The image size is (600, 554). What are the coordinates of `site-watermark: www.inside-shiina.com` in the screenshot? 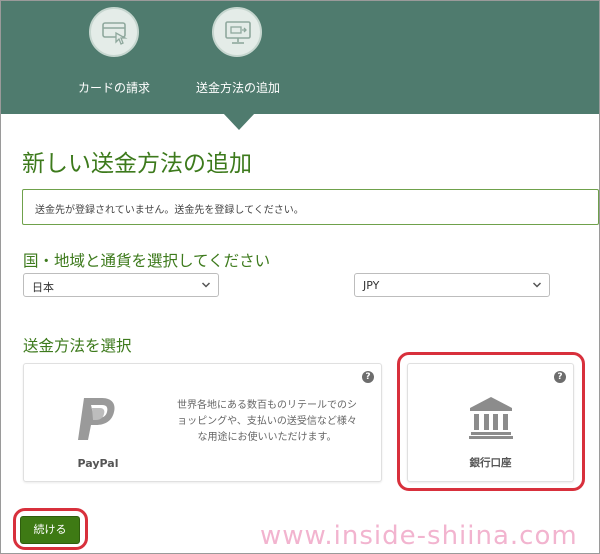 It's located at (419, 536).